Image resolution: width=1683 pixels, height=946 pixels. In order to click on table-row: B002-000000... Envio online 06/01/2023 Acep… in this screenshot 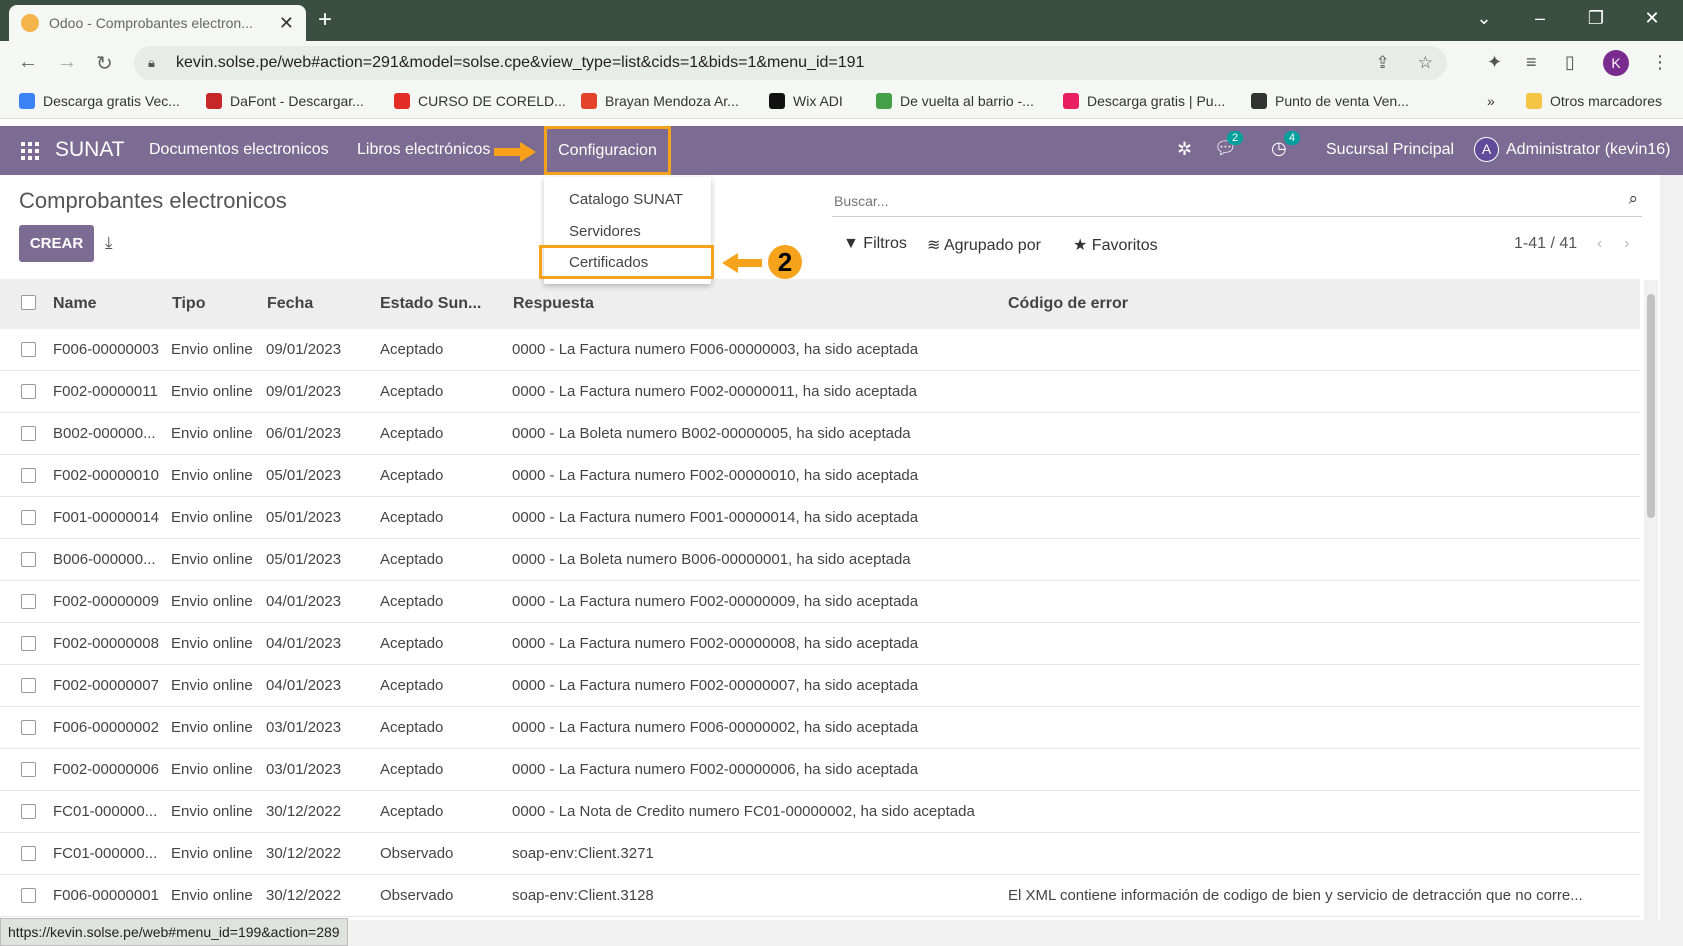, I will do `click(820, 434)`.